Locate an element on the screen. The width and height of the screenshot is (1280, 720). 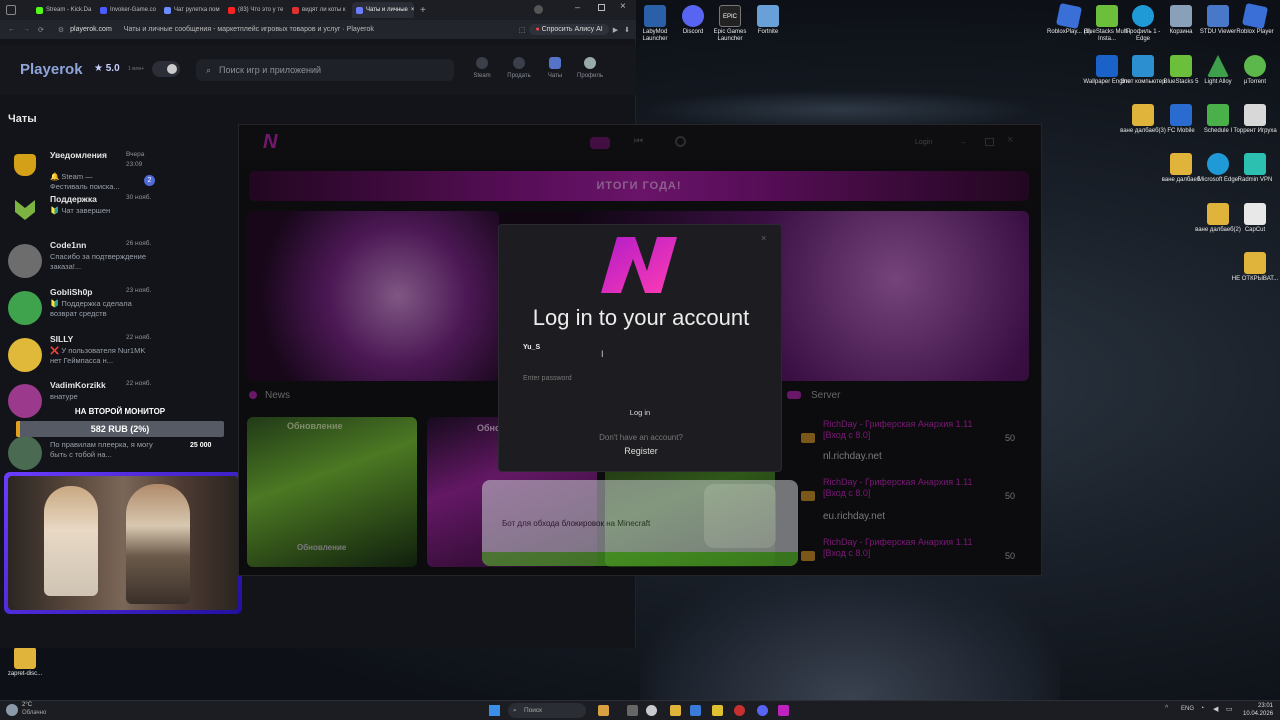
bluestacks5-icon is located at coordinates (1181, 66).